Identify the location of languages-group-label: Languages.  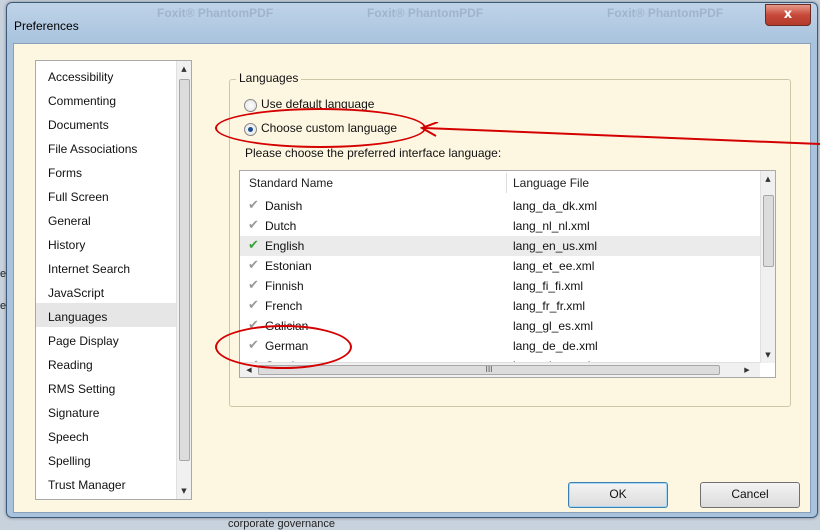
(269, 78).